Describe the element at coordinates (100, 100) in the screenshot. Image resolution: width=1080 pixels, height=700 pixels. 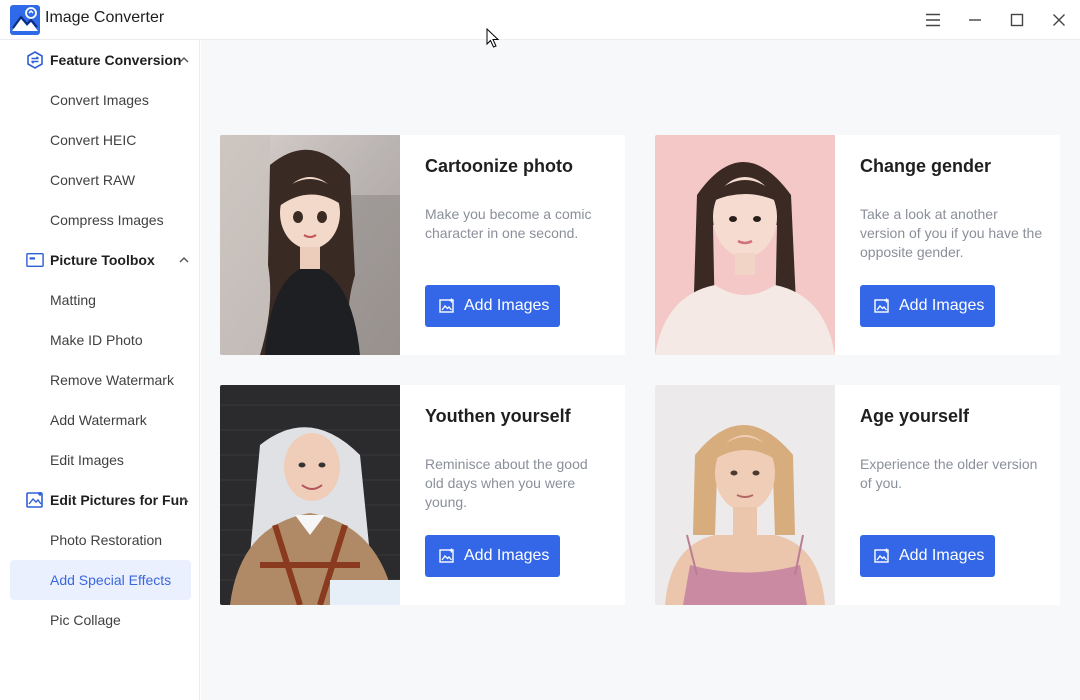
I see `sidebar-item-convert-images: Convert Images` at that location.